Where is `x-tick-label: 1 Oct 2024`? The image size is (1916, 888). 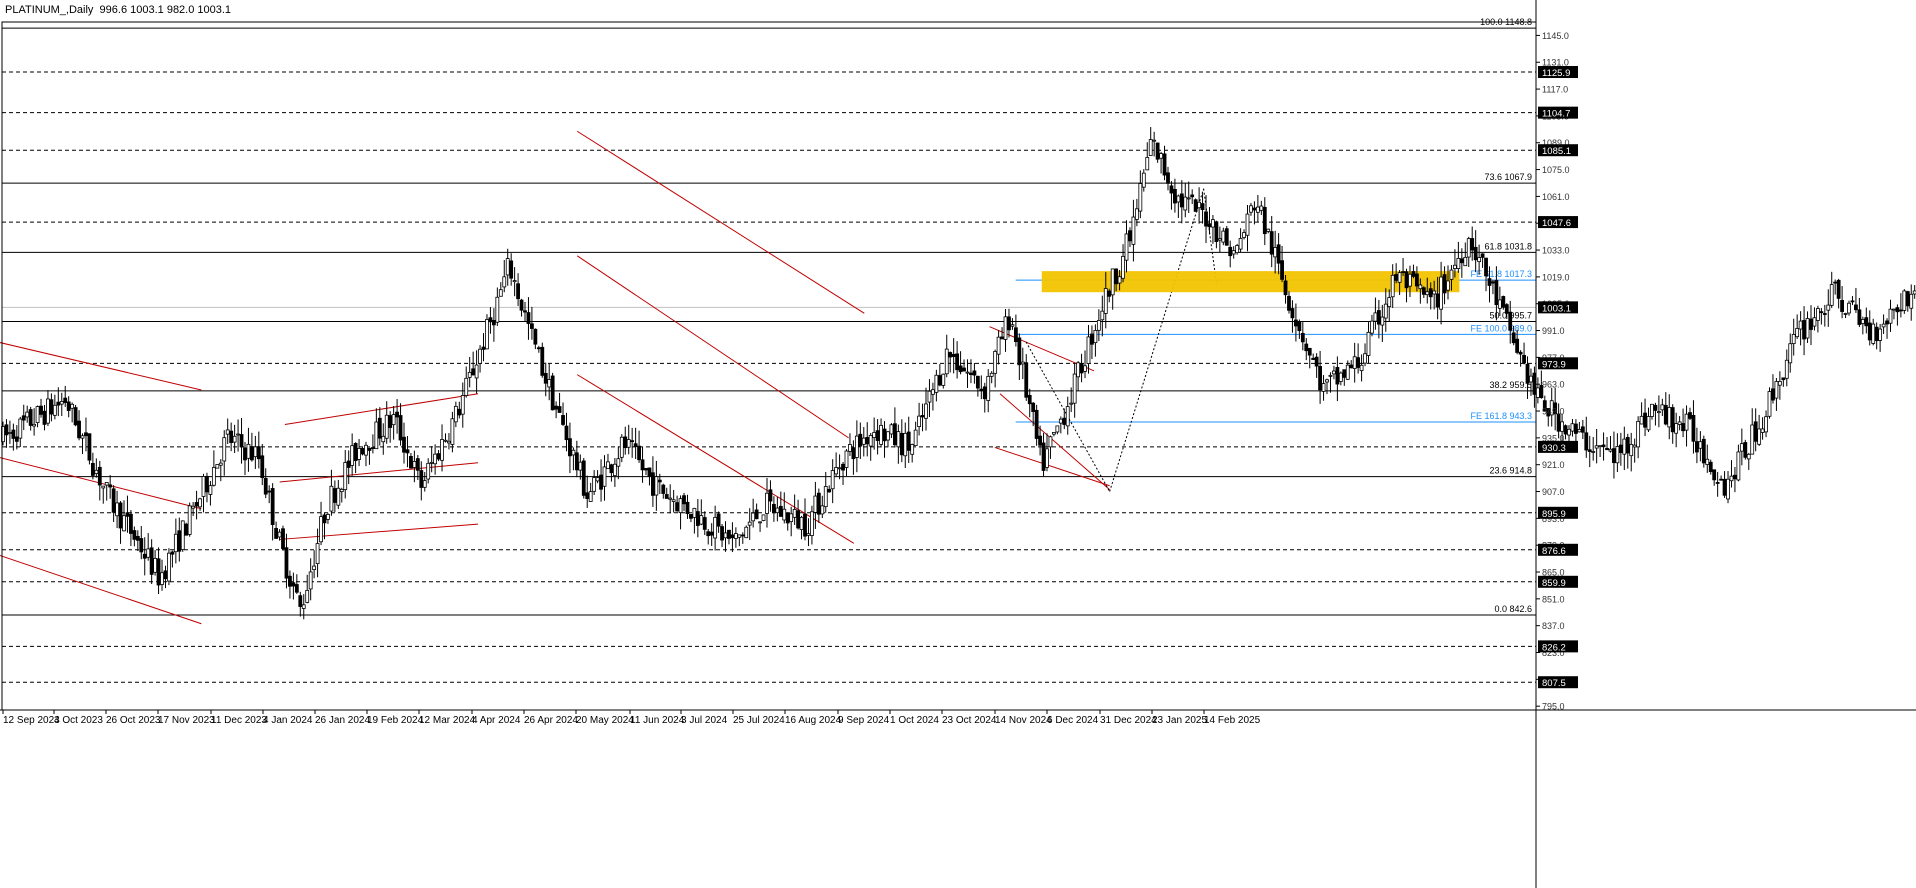 x-tick-label: 1 Oct 2024 is located at coordinates (914, 720).